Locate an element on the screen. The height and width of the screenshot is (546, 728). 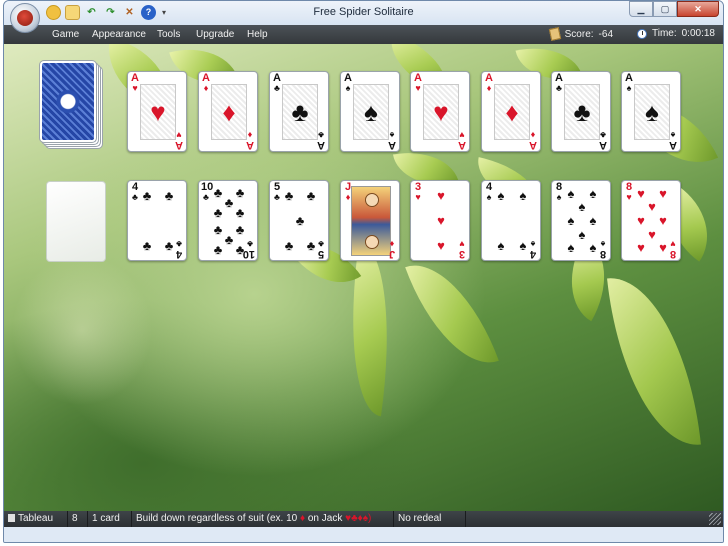
menu-upgrade: Upgrade is located at coordinates (215, 34).